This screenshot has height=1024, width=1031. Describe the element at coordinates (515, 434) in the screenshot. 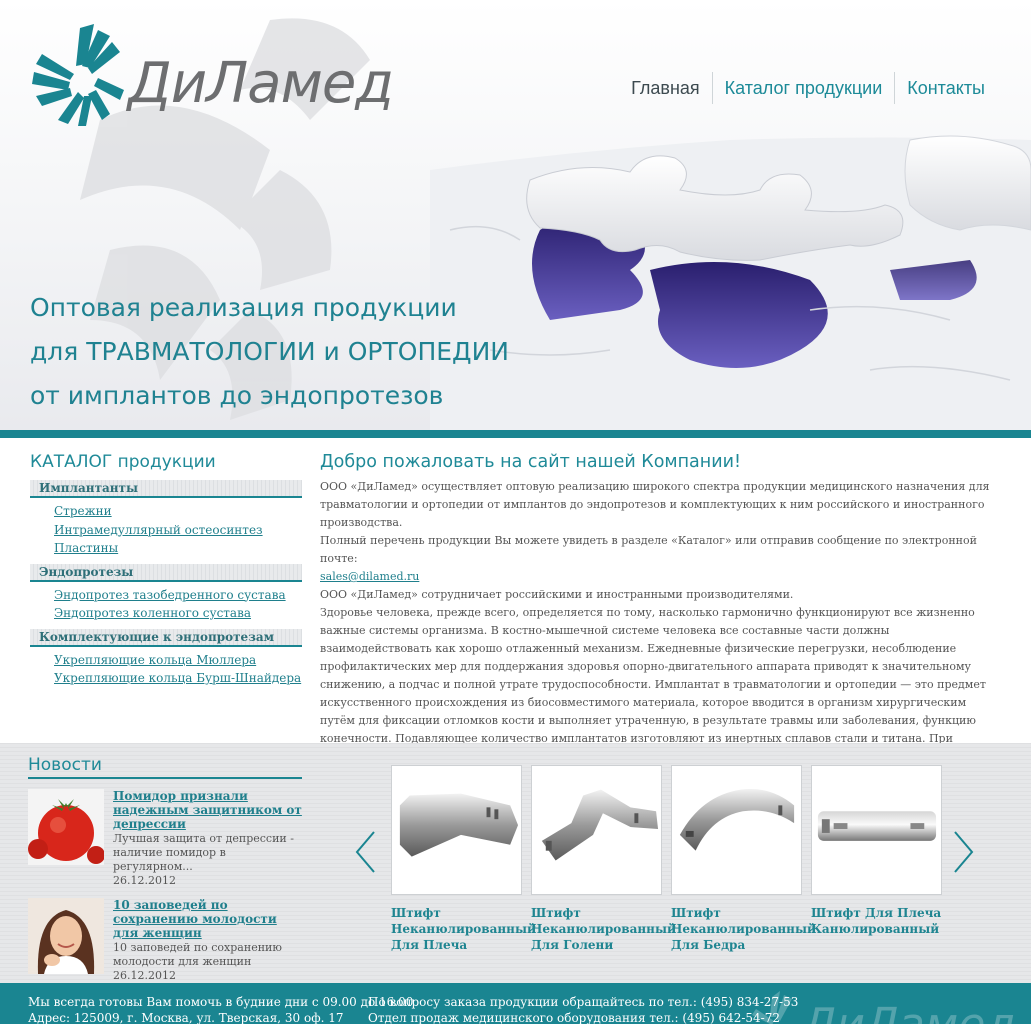

I see `header-divider` at that location.